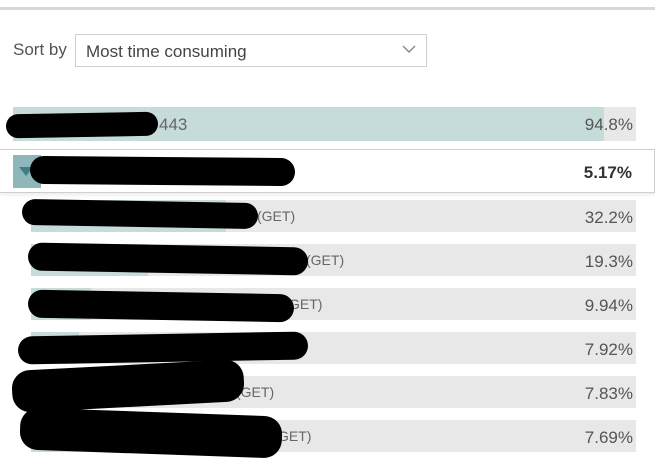 This screenshot has height=461, width=655. I want to click on sort-selected-value: Most time consuming, so click(166, 51).